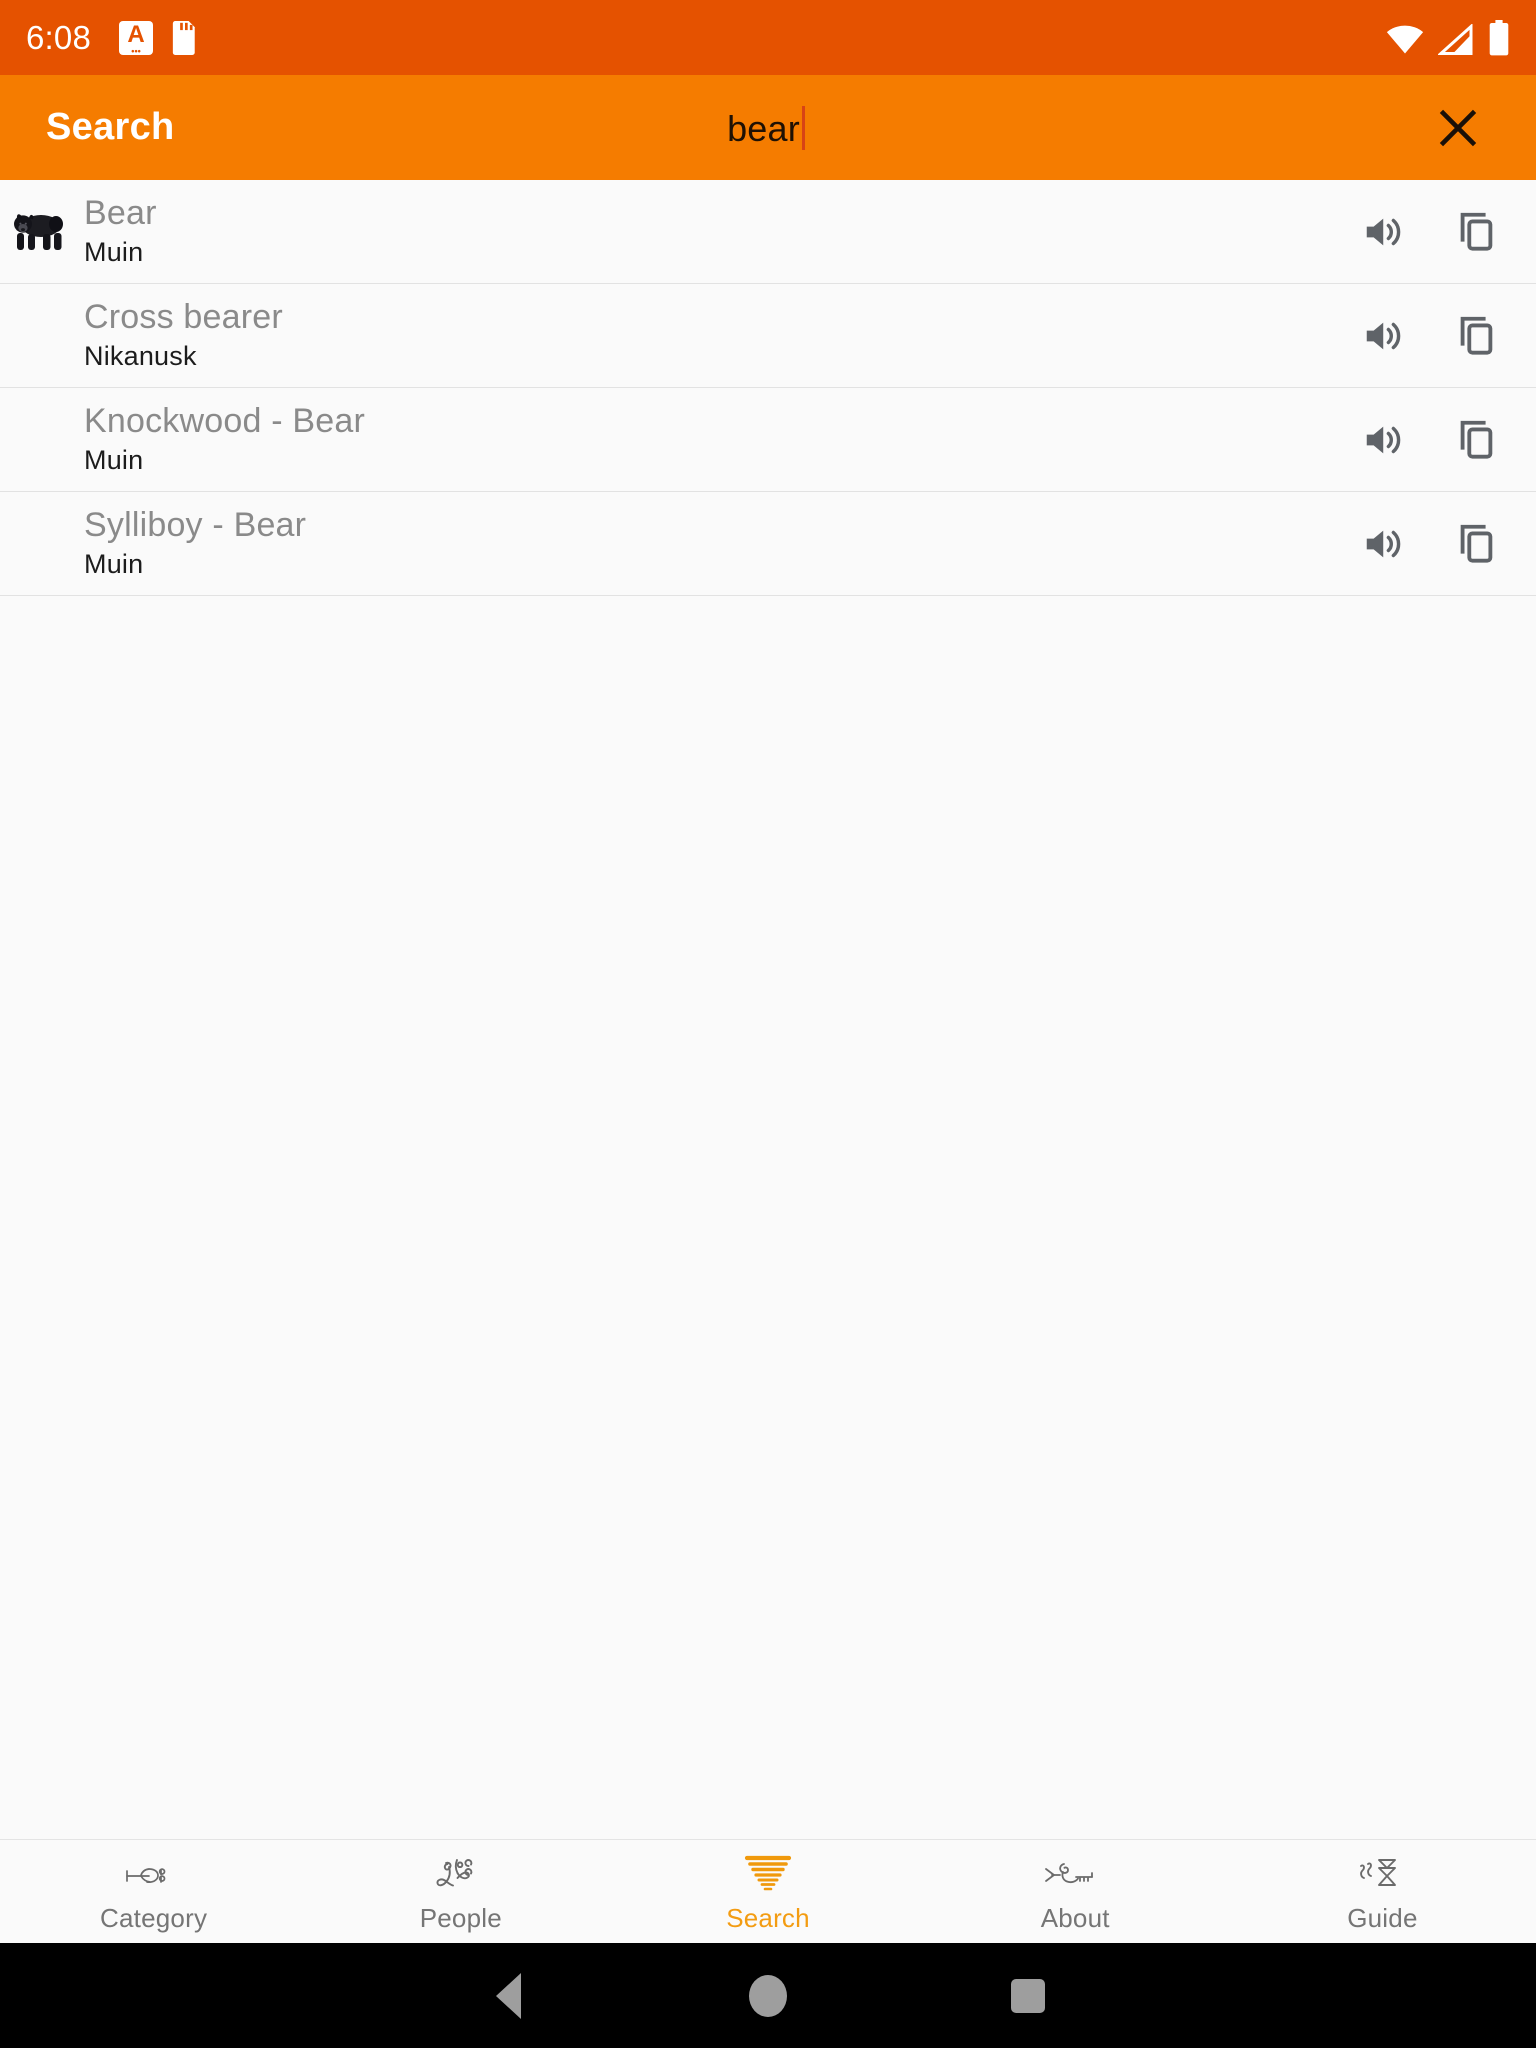 This screenshot has height=2048, width=1536. I want to click on android-back-button, so click(508, 1995).